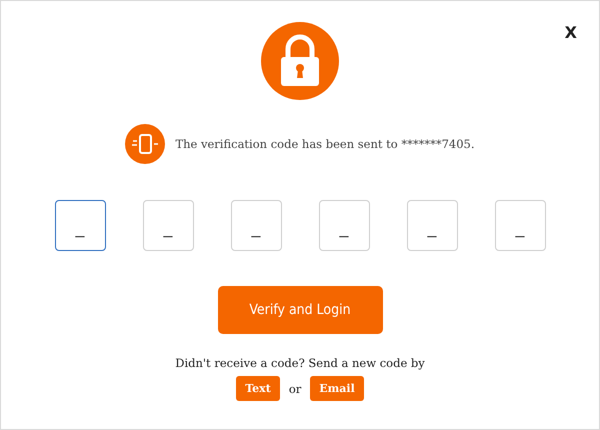 The height and width of the screenshot is (430, 600). Describe the element at coordinates (300, 61) in the screenshot. I see `padlock-icon` at that location.